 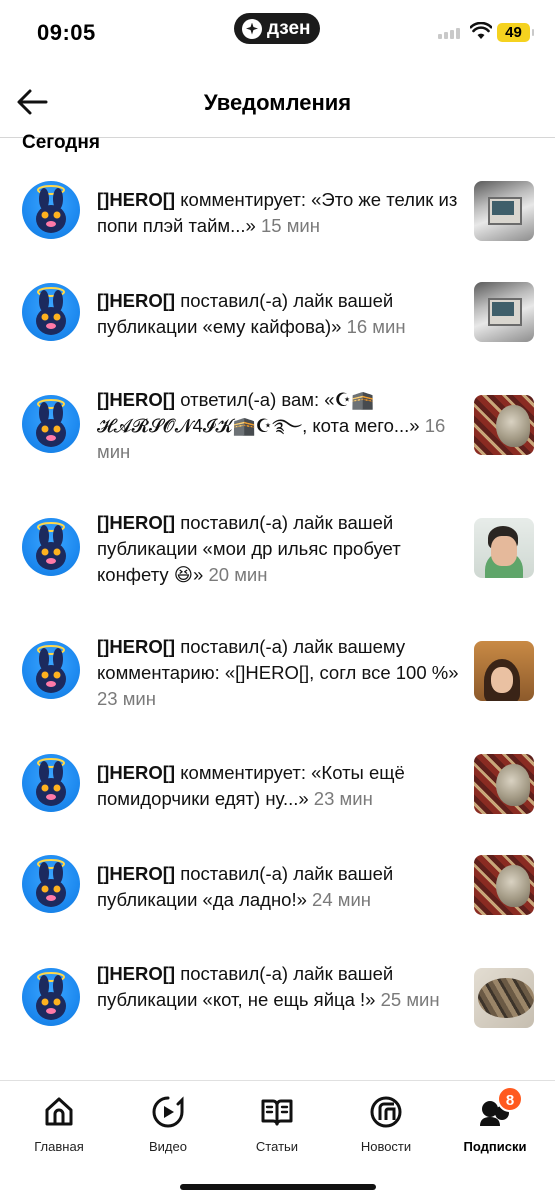 I want to click on nav-item-news: Новости, so click(x=386, y=1123).